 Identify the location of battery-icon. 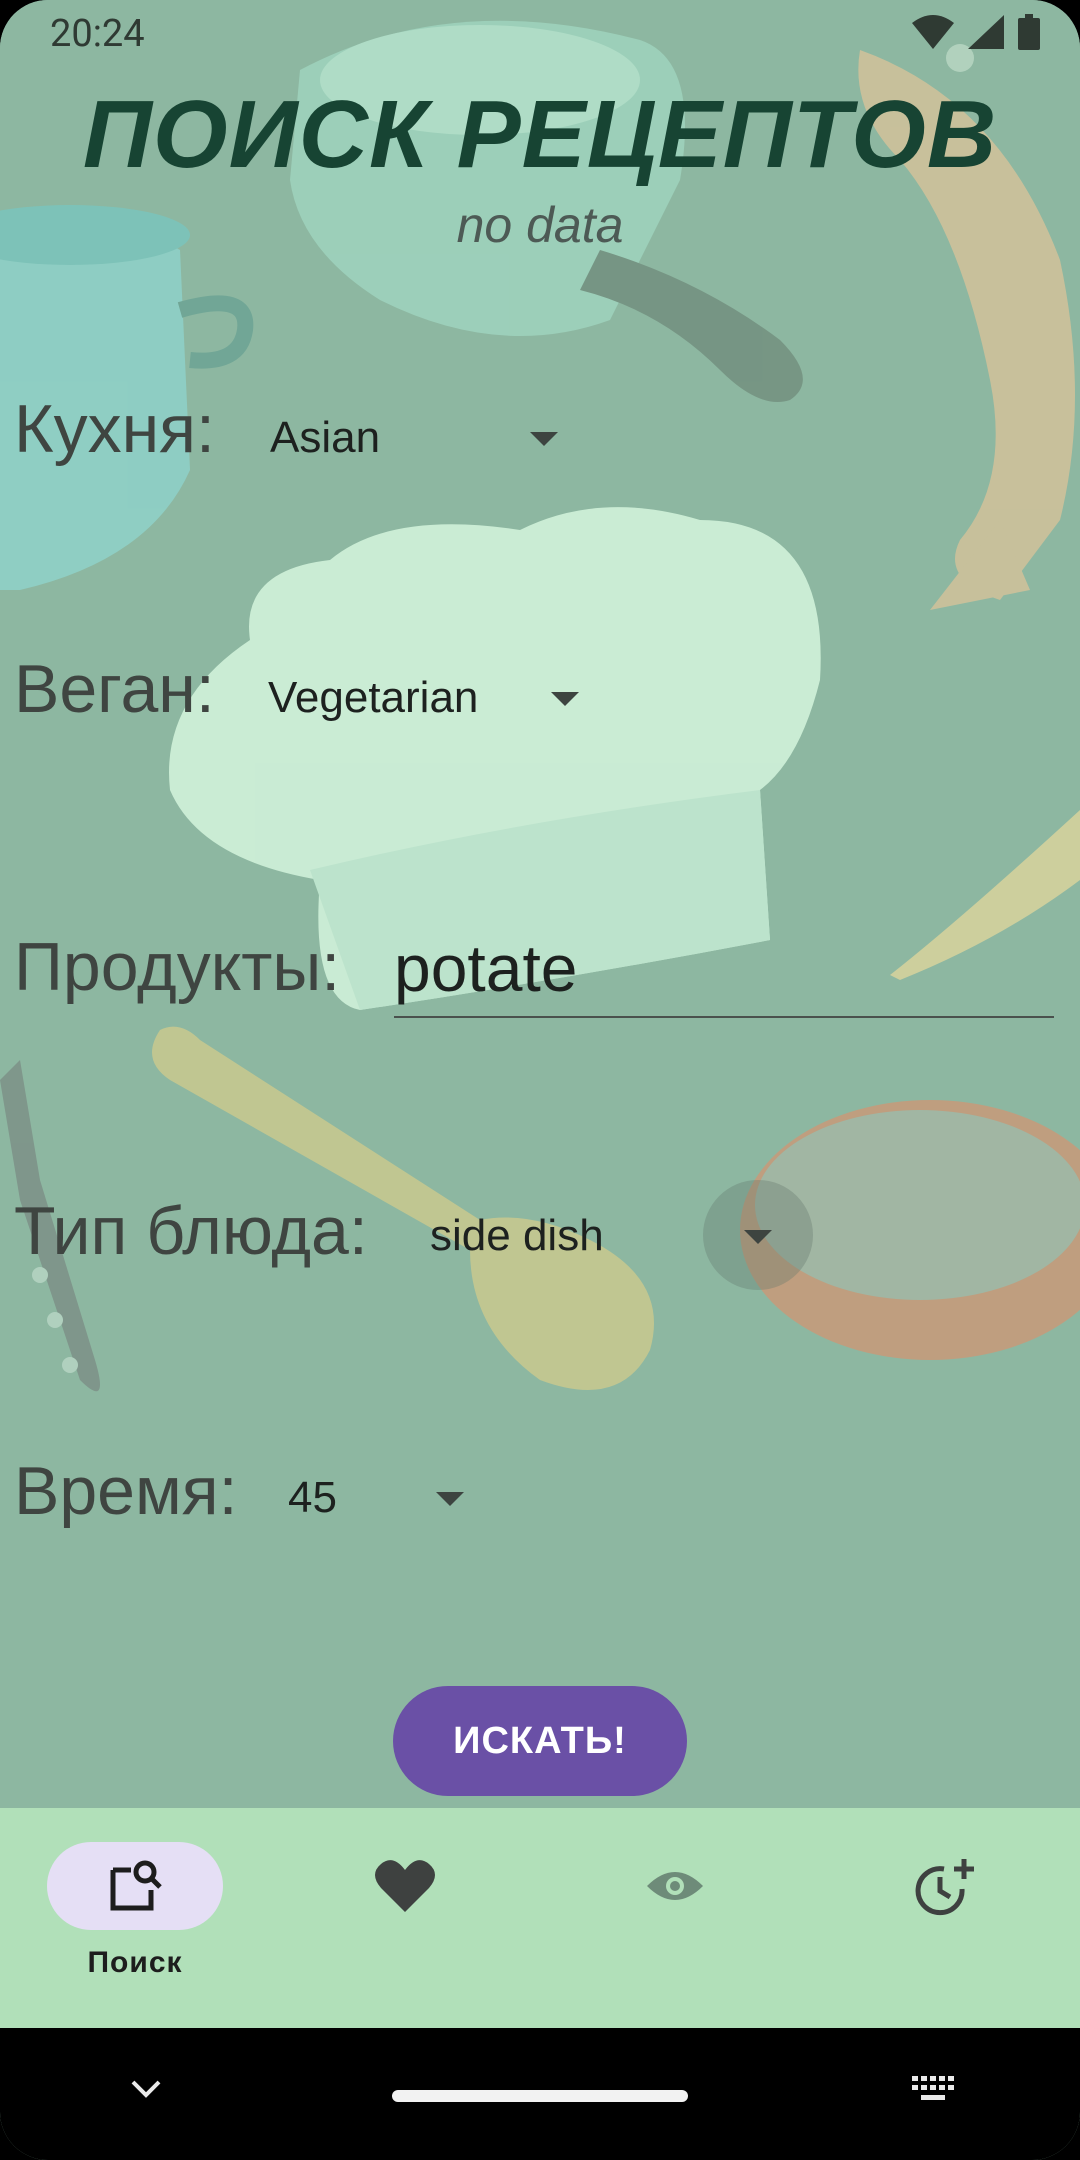
(1029, 32).